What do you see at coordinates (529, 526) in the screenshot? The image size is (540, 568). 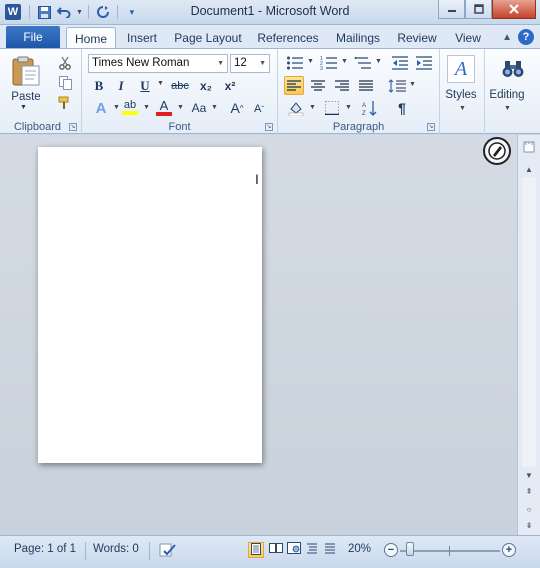 I see `next-page-icon: ⇟` at bounding box center [529, 526].